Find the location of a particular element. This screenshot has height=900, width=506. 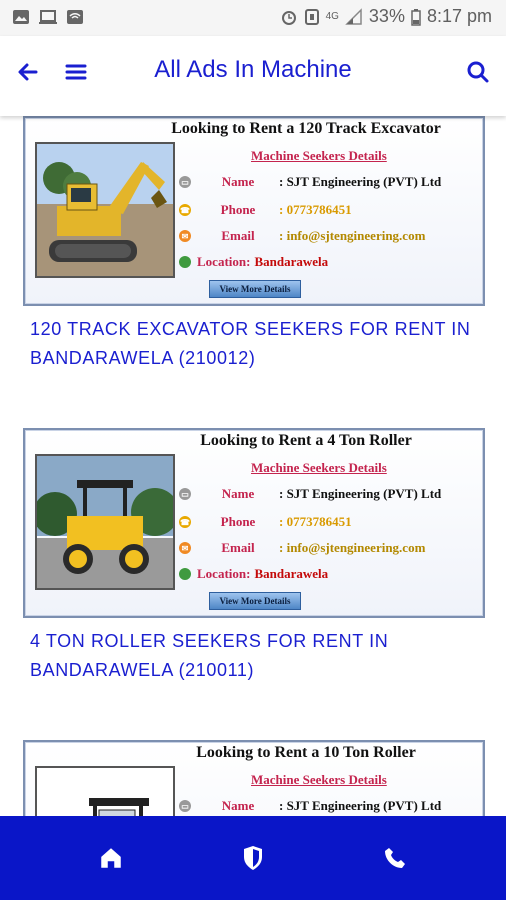

wifi-notification-icon is located at coordinates (75, 17).